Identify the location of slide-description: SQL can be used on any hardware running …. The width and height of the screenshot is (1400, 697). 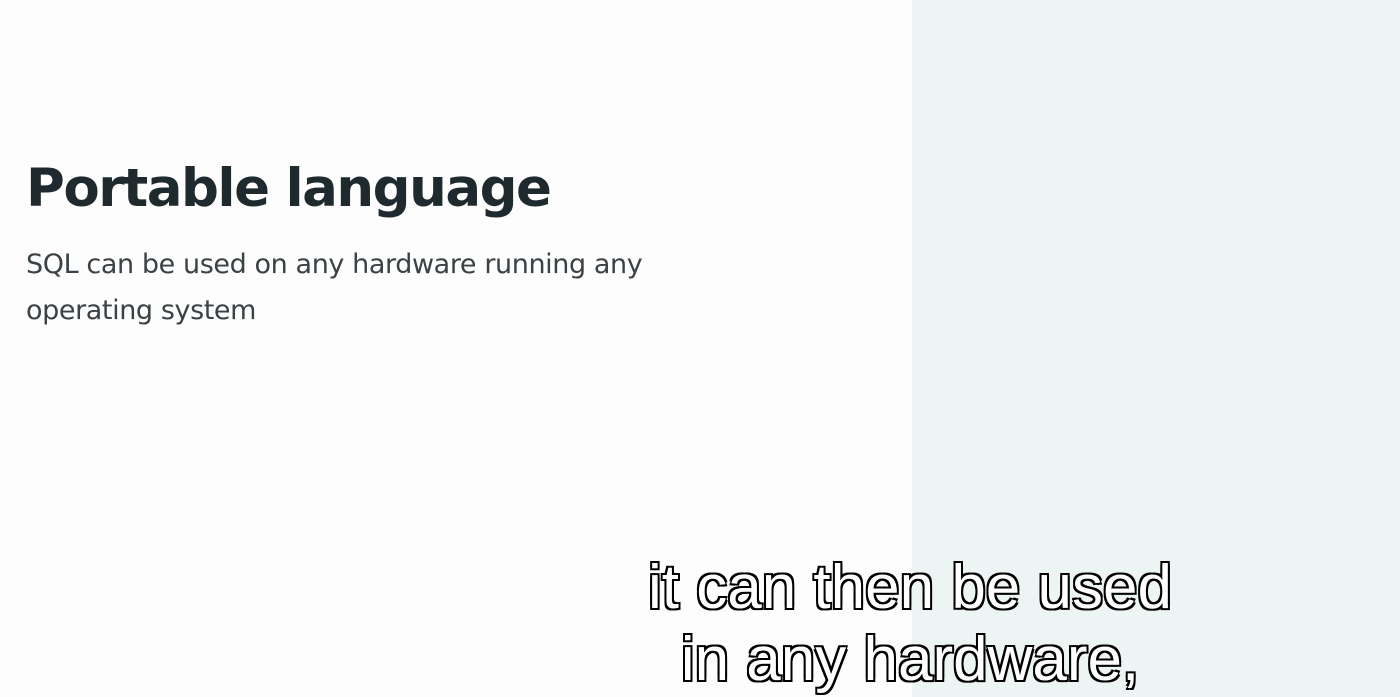
(406, 288).